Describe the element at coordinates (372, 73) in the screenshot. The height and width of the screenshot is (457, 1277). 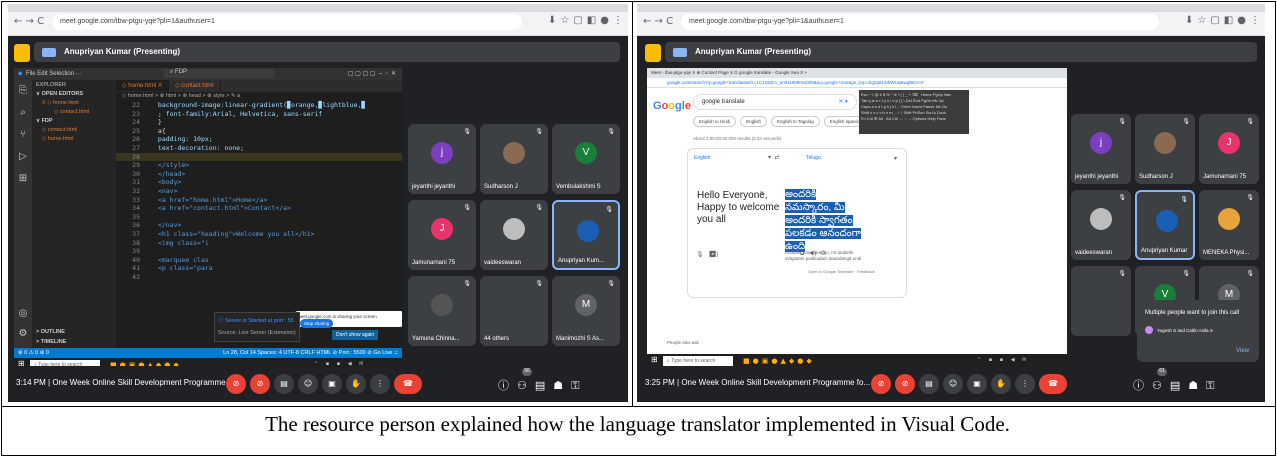
I see `window-controls: ▢ ▢ ▢ ▢ – ▫ ✕` at that location.